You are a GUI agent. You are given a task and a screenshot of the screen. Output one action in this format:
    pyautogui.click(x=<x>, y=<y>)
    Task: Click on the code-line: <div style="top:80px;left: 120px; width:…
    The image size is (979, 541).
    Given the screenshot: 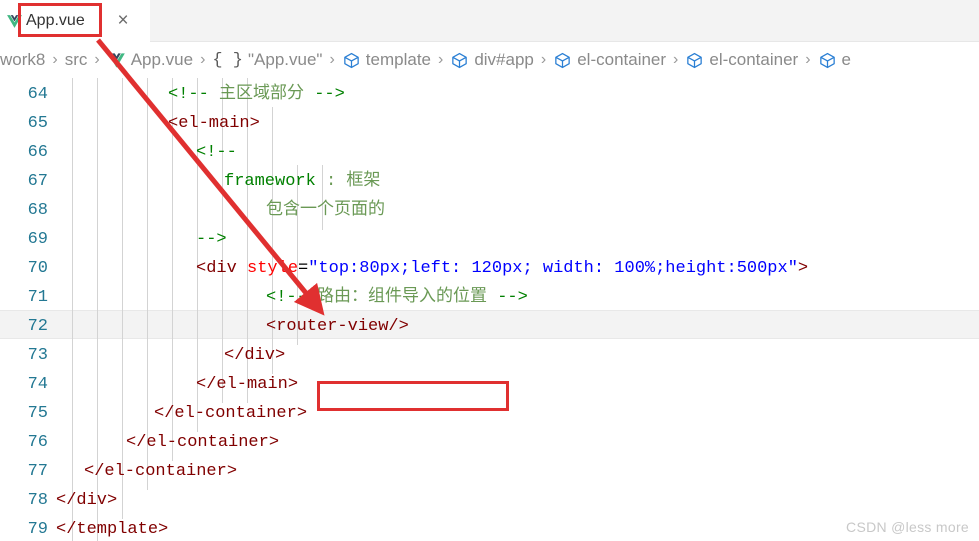 What is the action you would take?
    pyautogui.click(x=502, y=268)
    